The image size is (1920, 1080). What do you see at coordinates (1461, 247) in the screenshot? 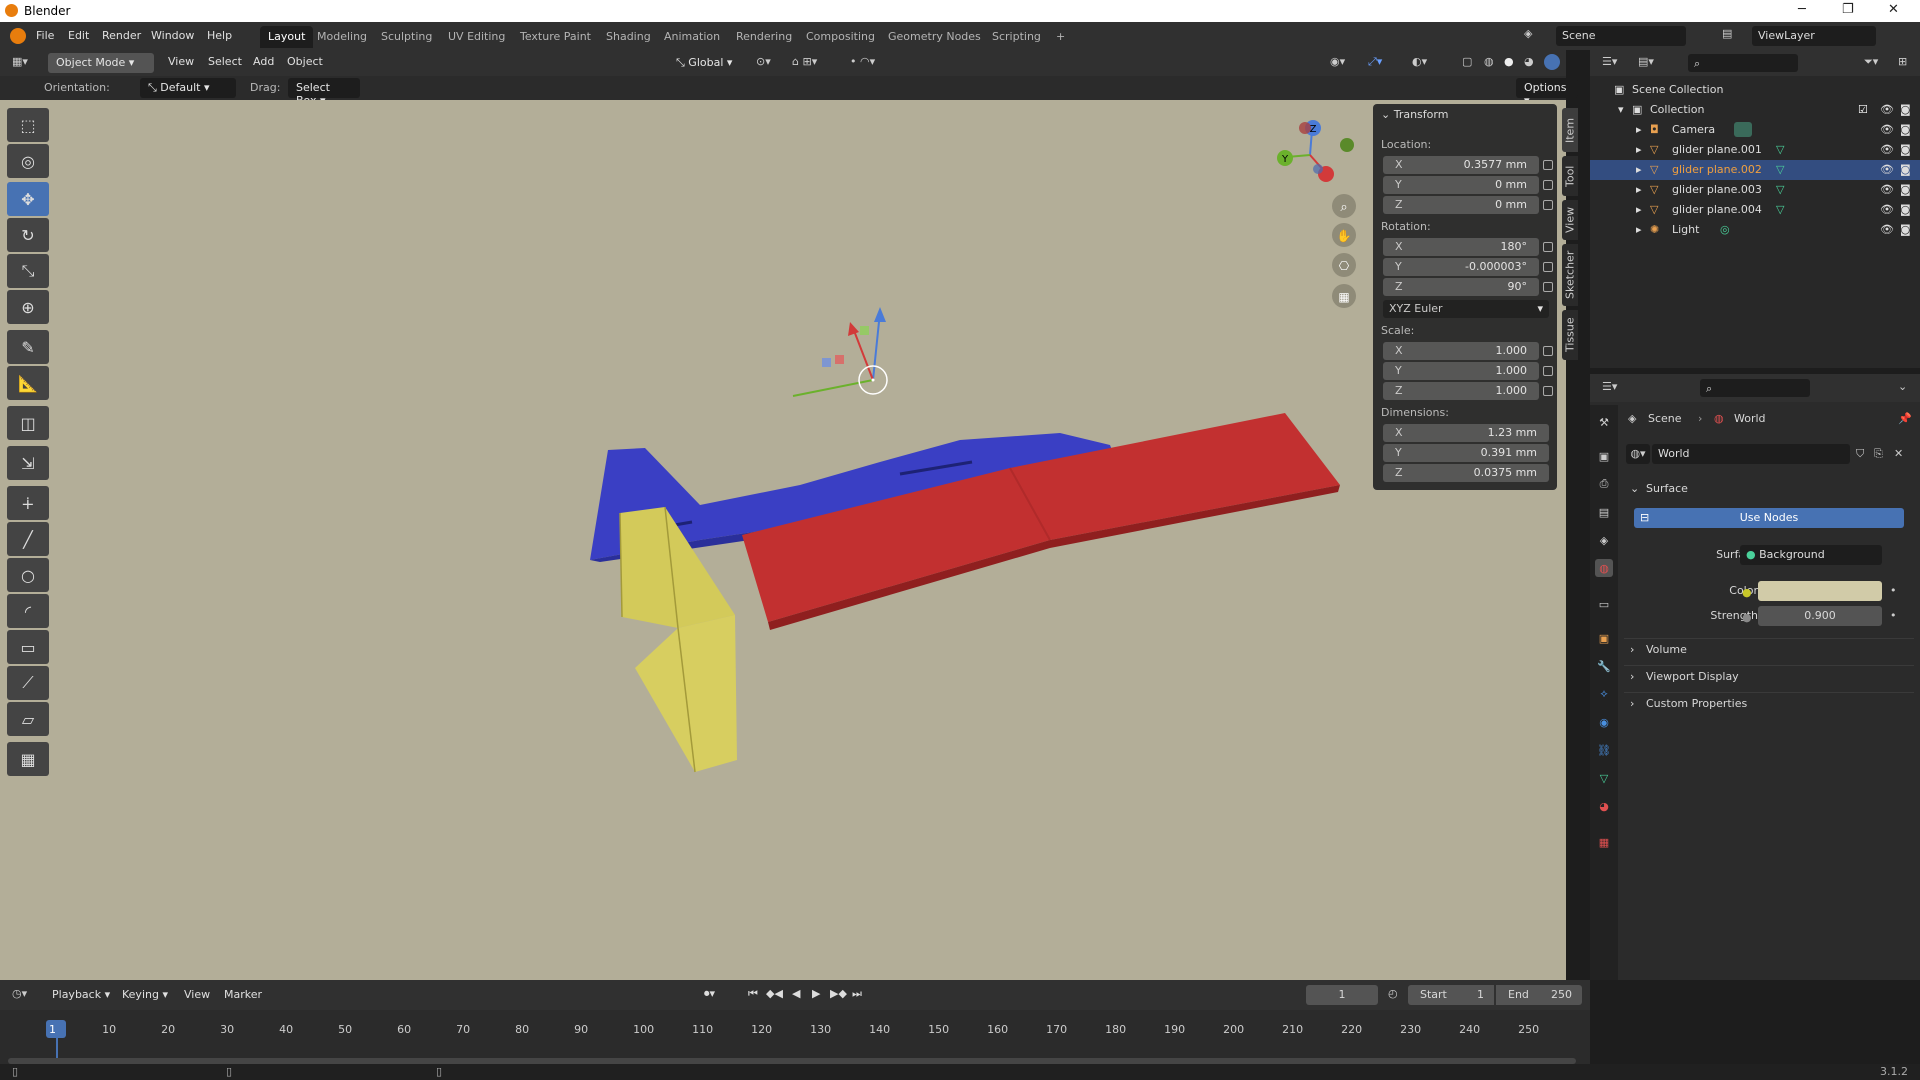
I see `rotation-x-field: X 180°` at bounding box center [1461, 247].